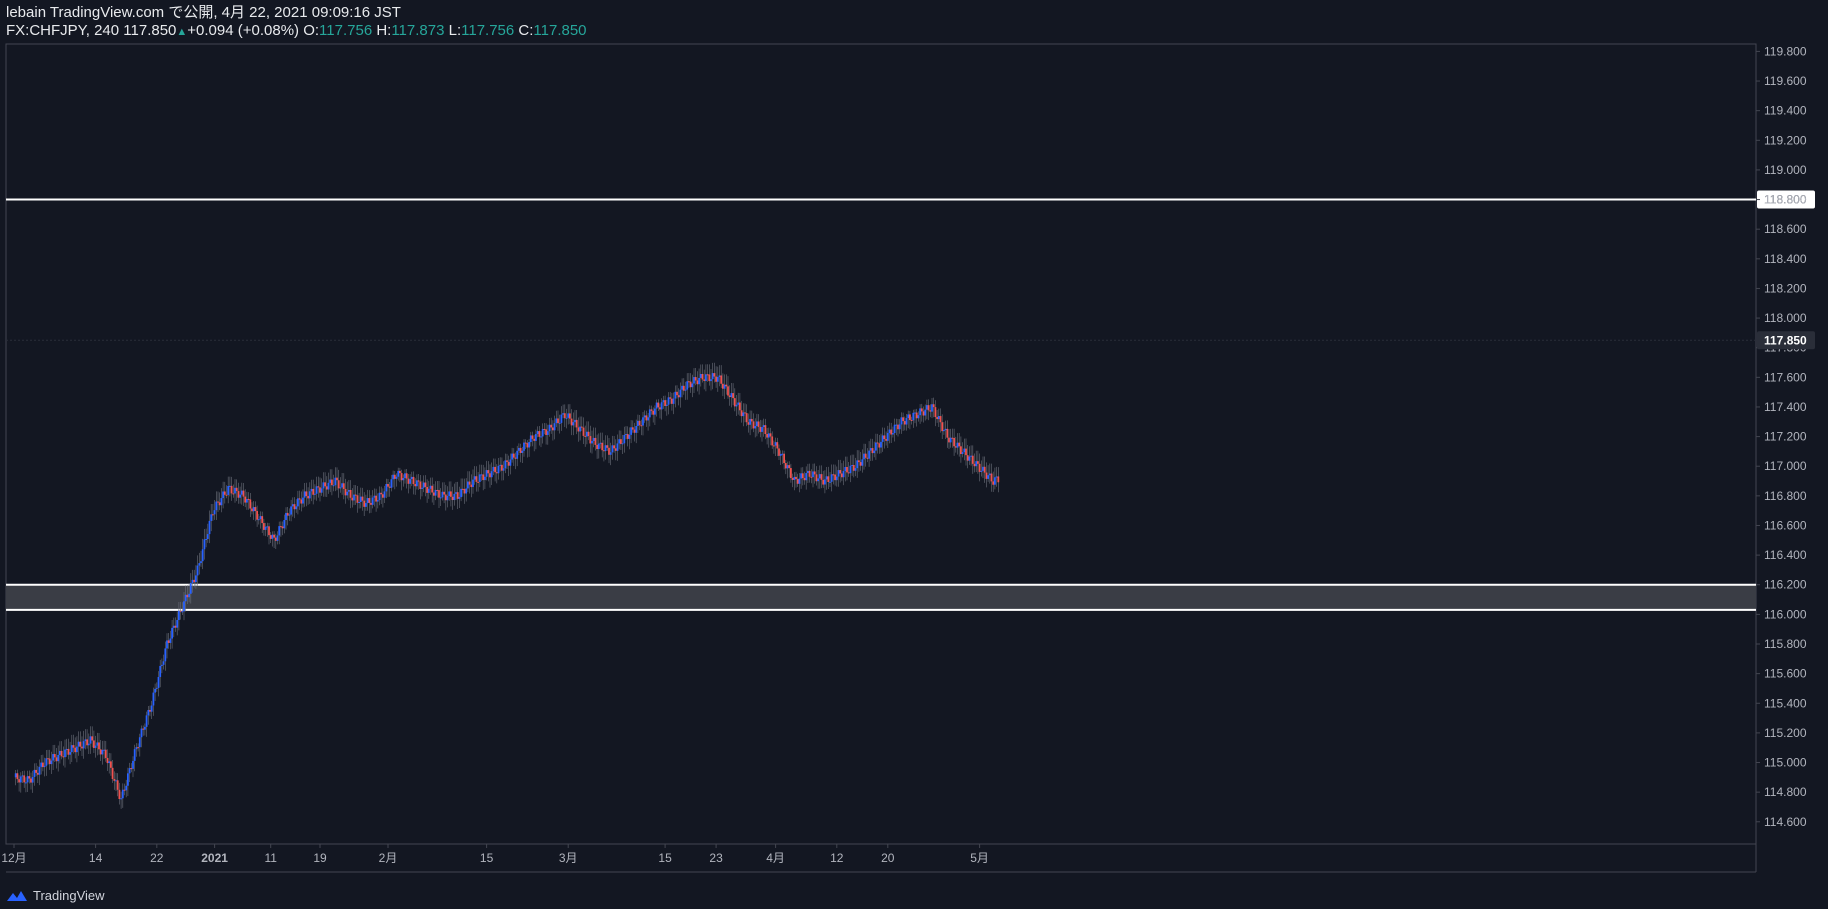 This screenshot has width=1828, height=909. What do you see at coordinates (270, 858) in the screenshot?
I see `time-tick-label: 11` at bounding box center [270, 858].